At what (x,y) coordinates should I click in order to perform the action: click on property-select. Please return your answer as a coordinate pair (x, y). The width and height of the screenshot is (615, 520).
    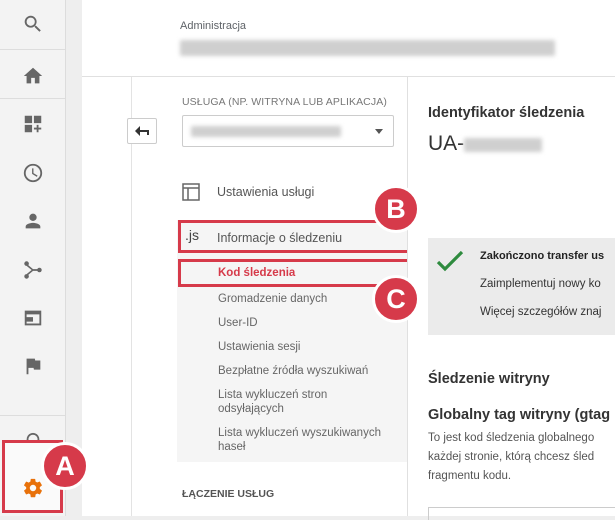
    Looking at the image, I should click on (288, 131).